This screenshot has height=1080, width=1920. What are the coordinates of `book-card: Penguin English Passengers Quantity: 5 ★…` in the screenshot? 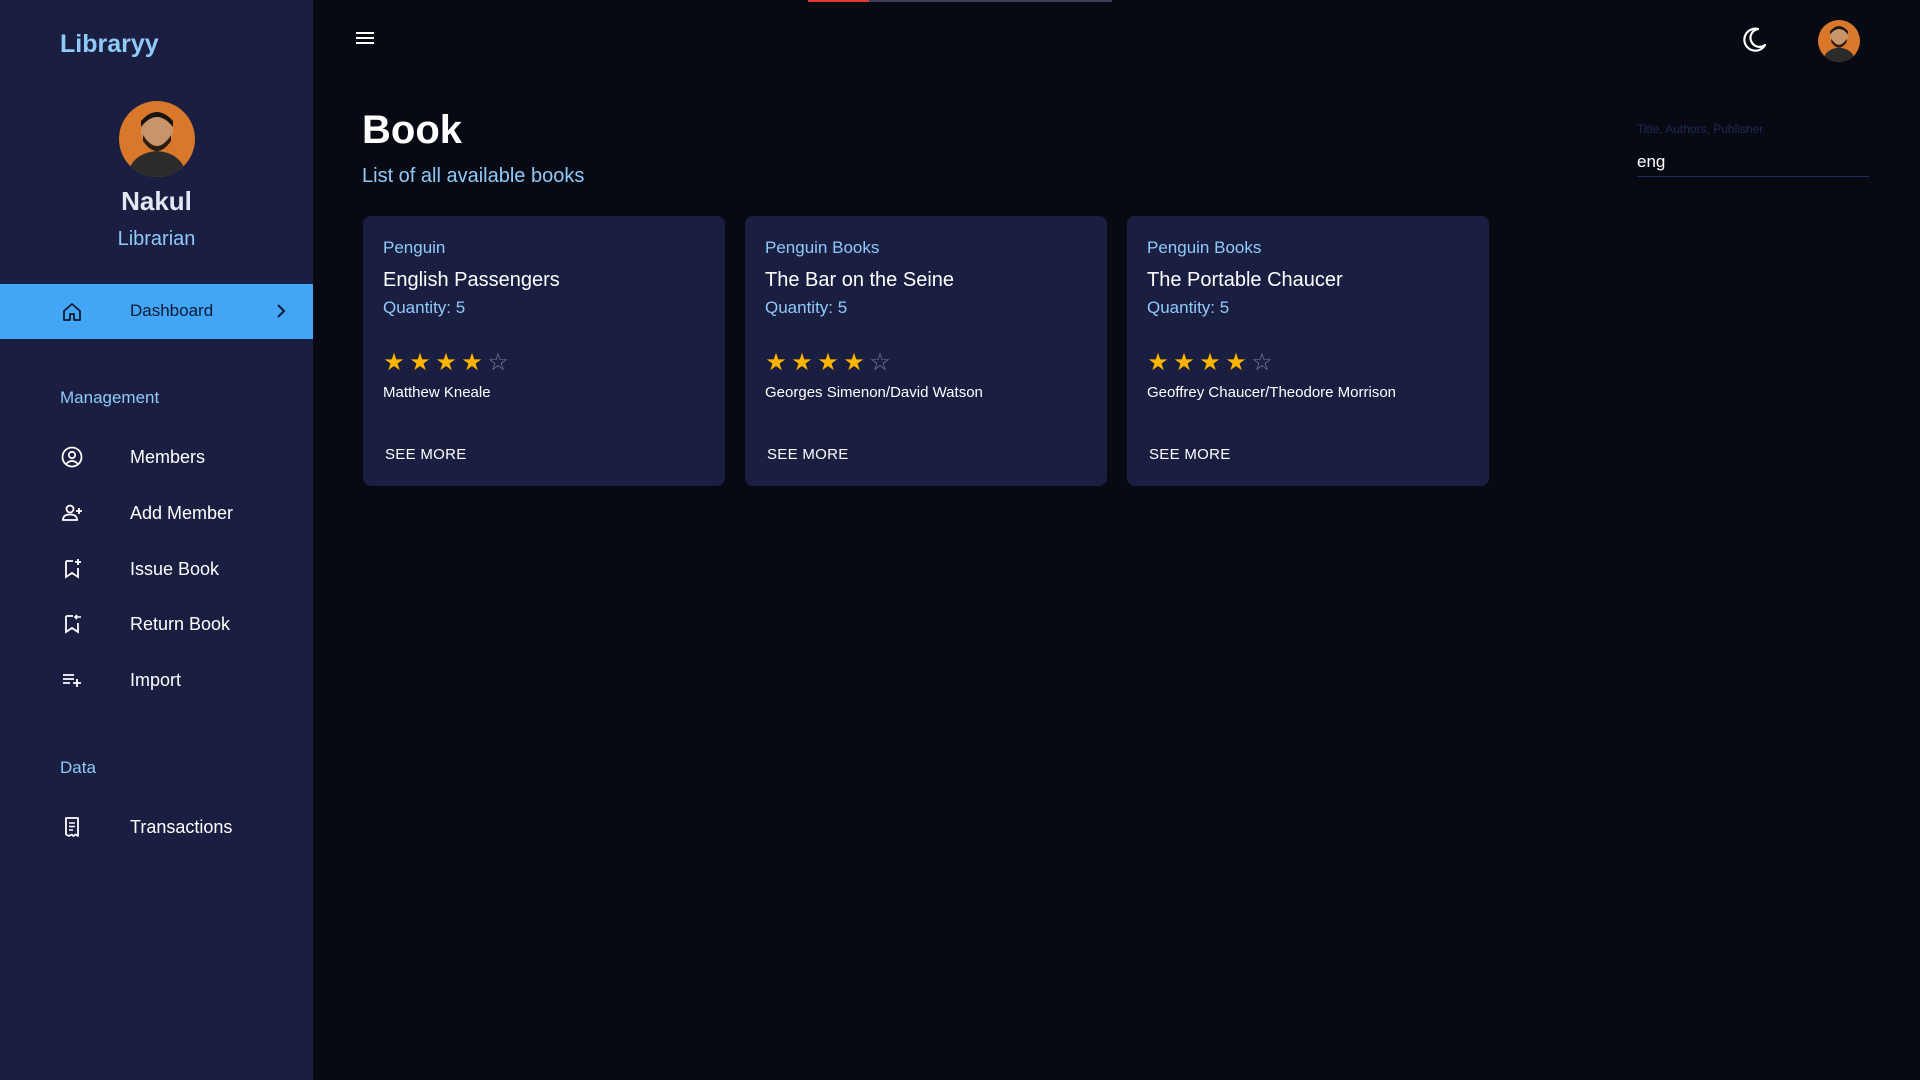 It's located at (544, 351).